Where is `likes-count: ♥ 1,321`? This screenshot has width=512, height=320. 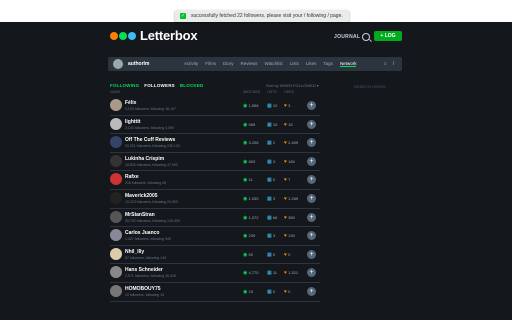
likes-count: ♥ 1,321 is located at coordinates (291, 273).